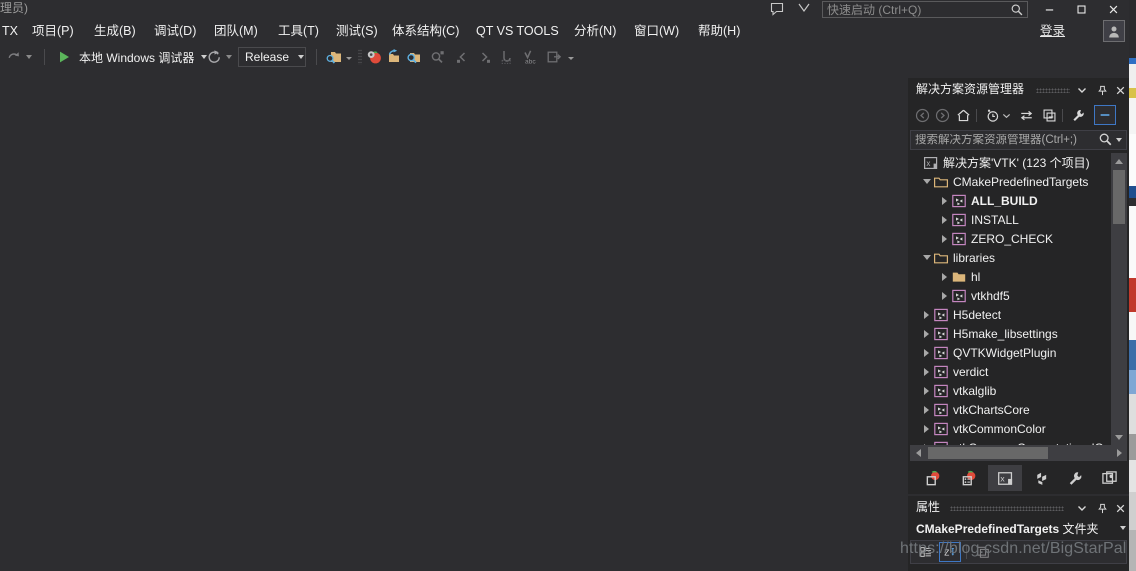  Describe the element at coordinates (1041, 478) in the screenshot. I see `tab-resource-view` at that location.